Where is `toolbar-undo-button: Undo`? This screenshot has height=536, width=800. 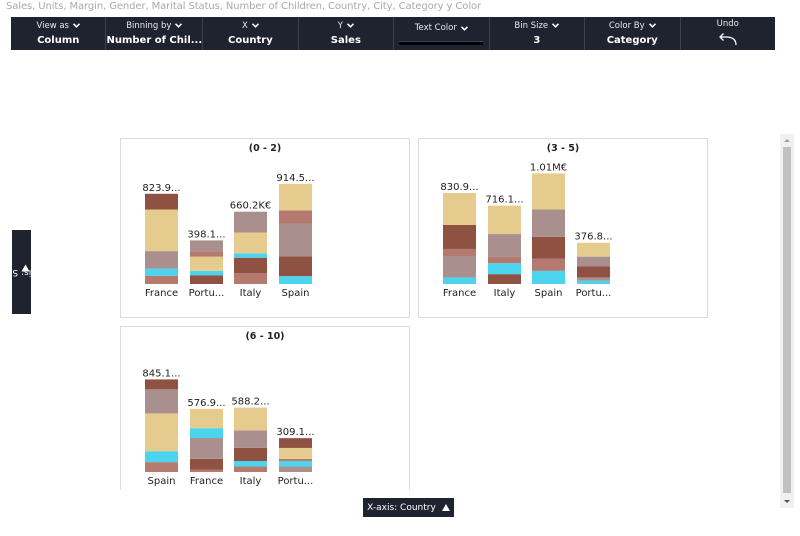
toolbar-undo-button: Undo is located at coordinates (728, 33).